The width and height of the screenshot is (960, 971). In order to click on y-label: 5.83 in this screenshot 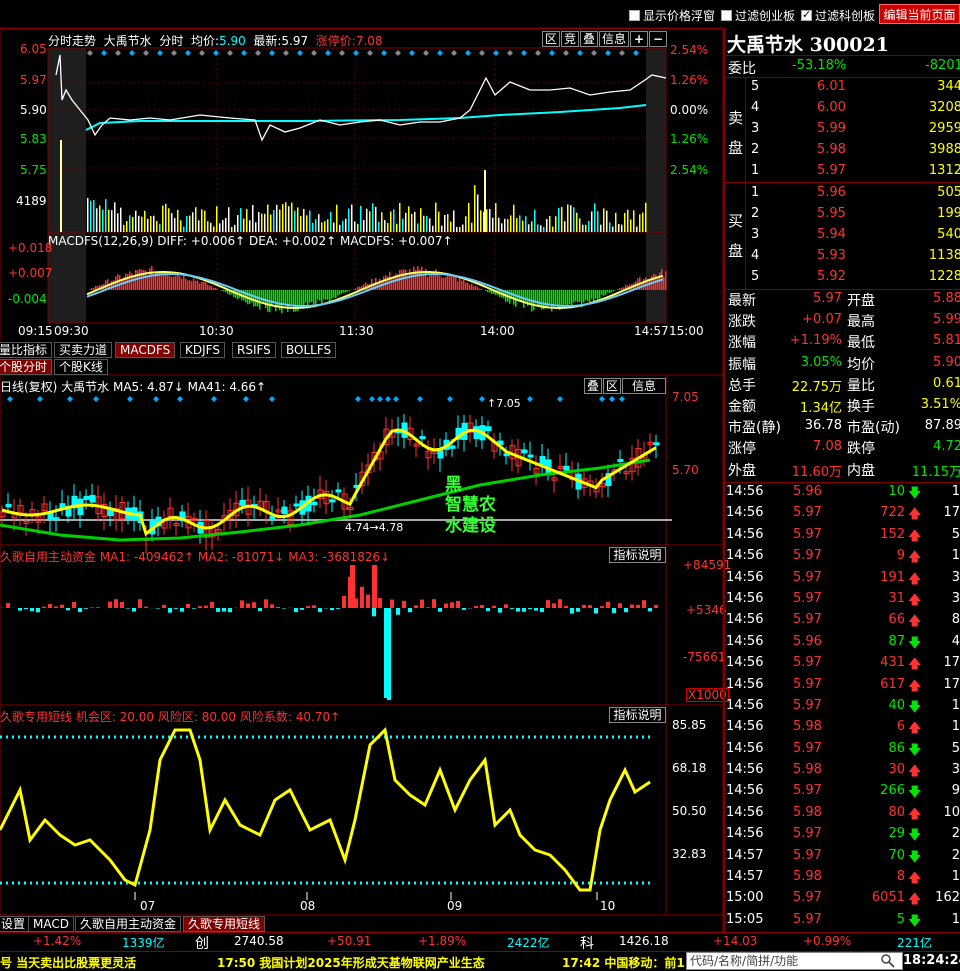, I will do `click(33, 139)`.